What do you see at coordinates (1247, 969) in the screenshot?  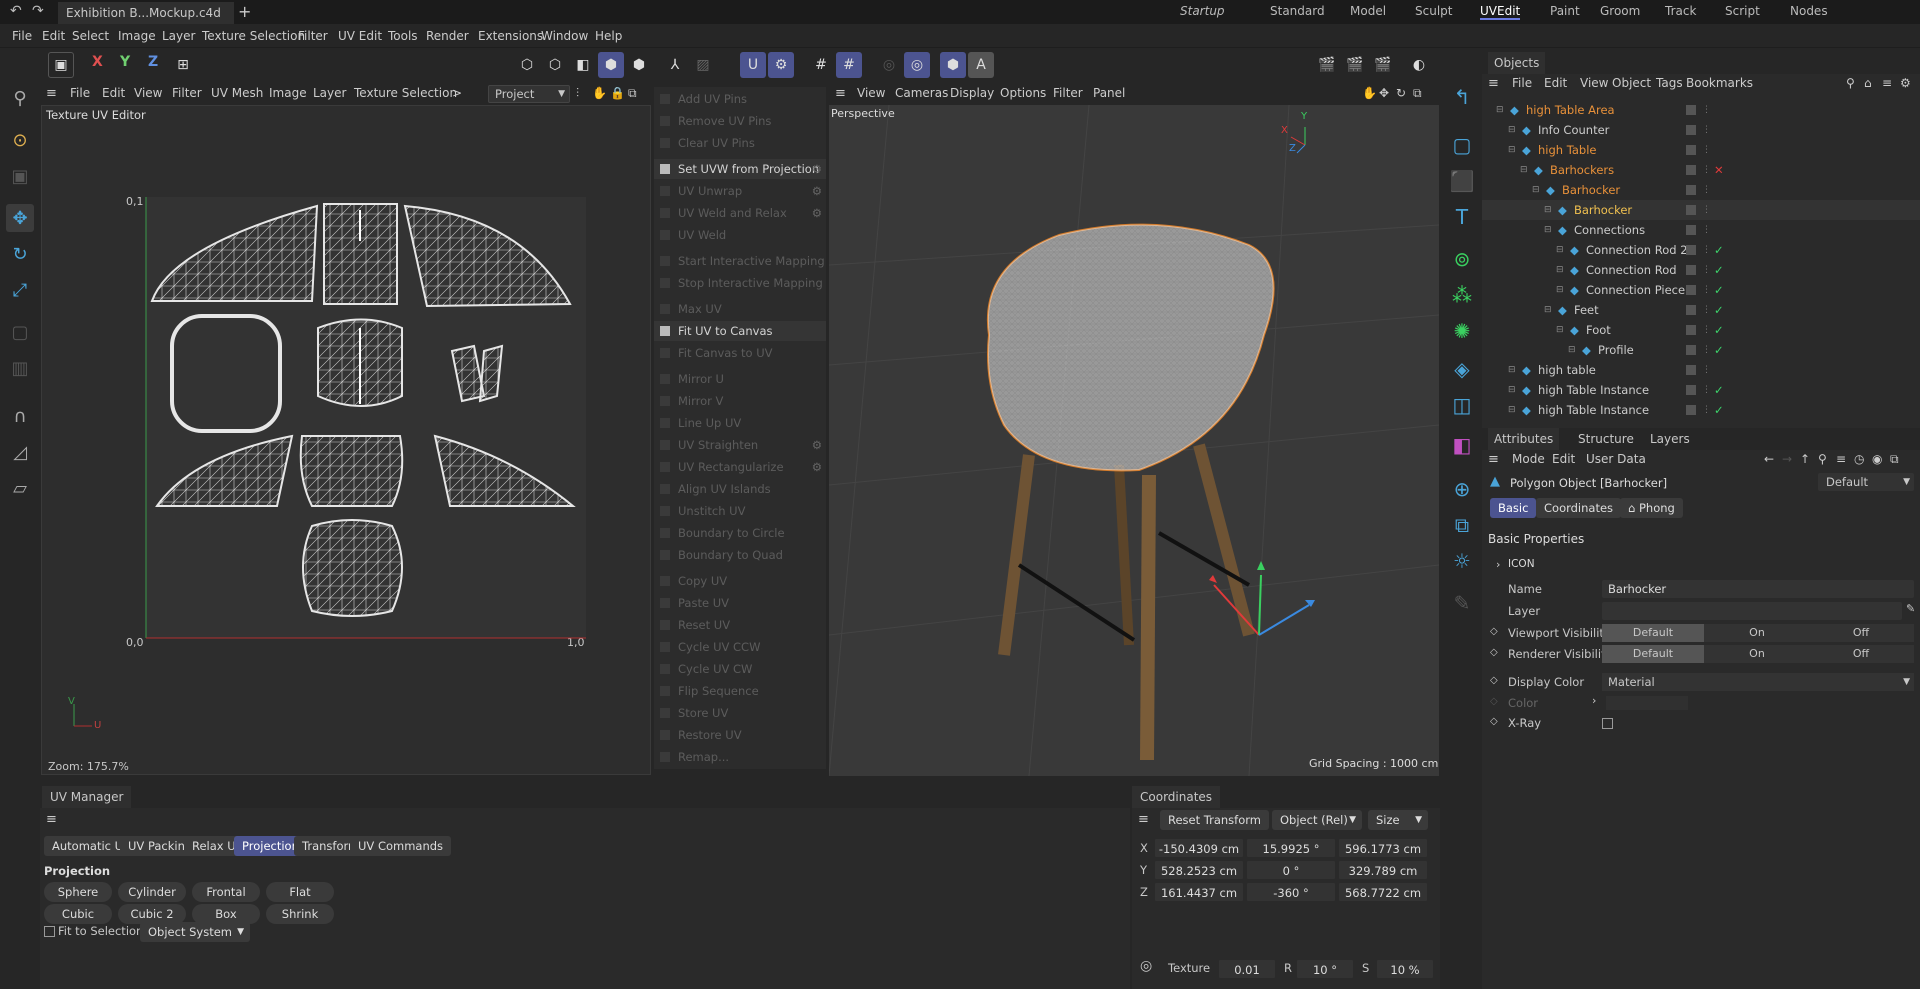 I see `texture-field: 0.01` at bounding box center [1247, 969].